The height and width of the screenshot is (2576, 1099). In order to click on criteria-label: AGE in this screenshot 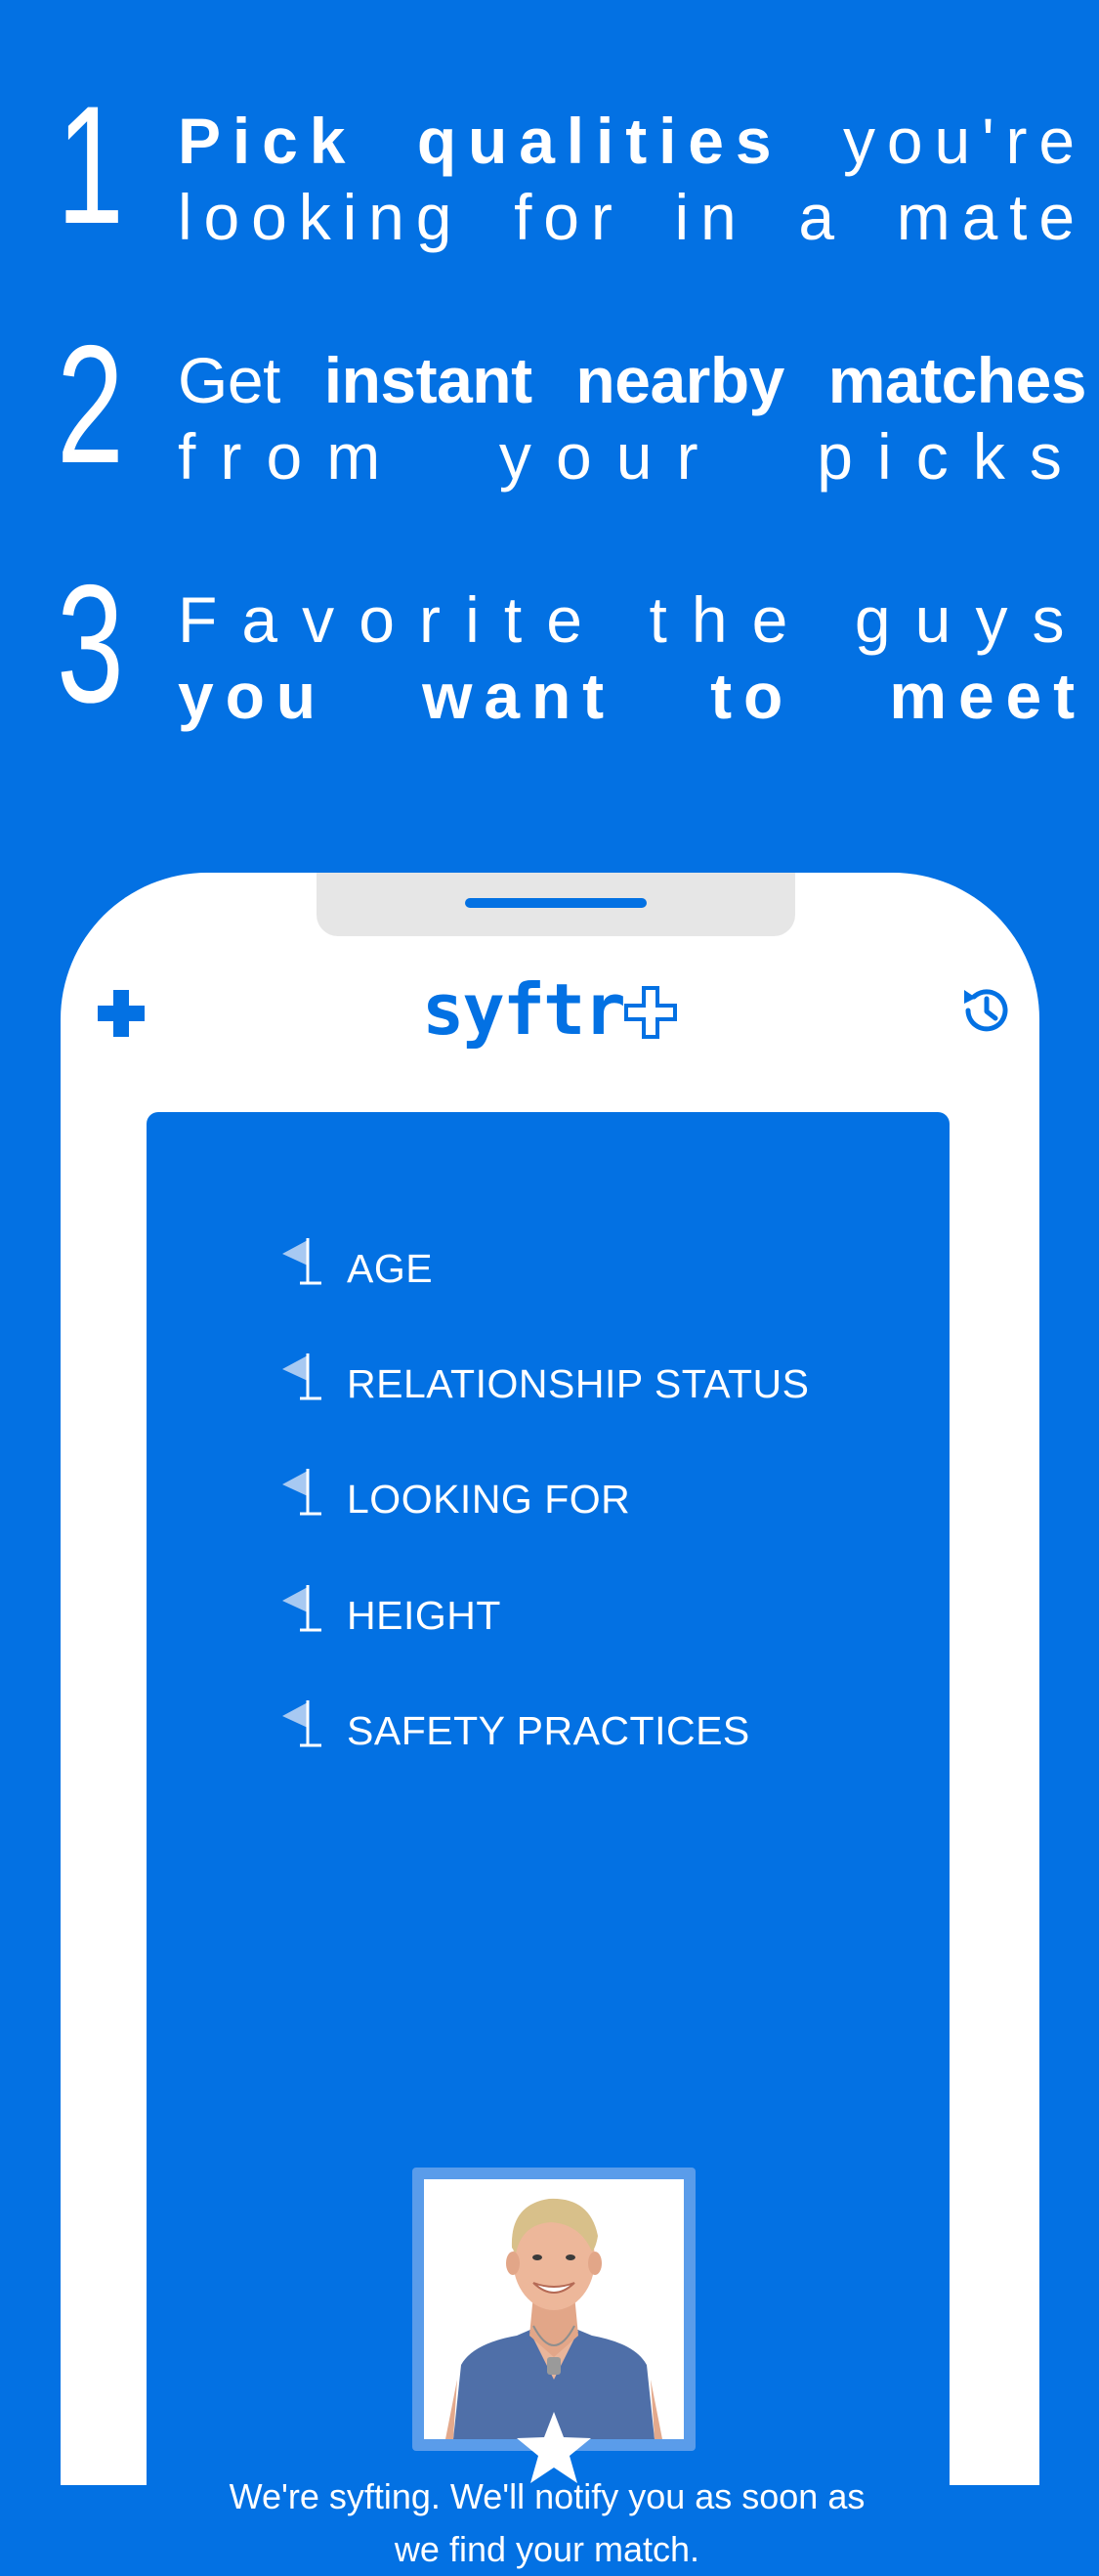, I will do `click(391, 1269)`.